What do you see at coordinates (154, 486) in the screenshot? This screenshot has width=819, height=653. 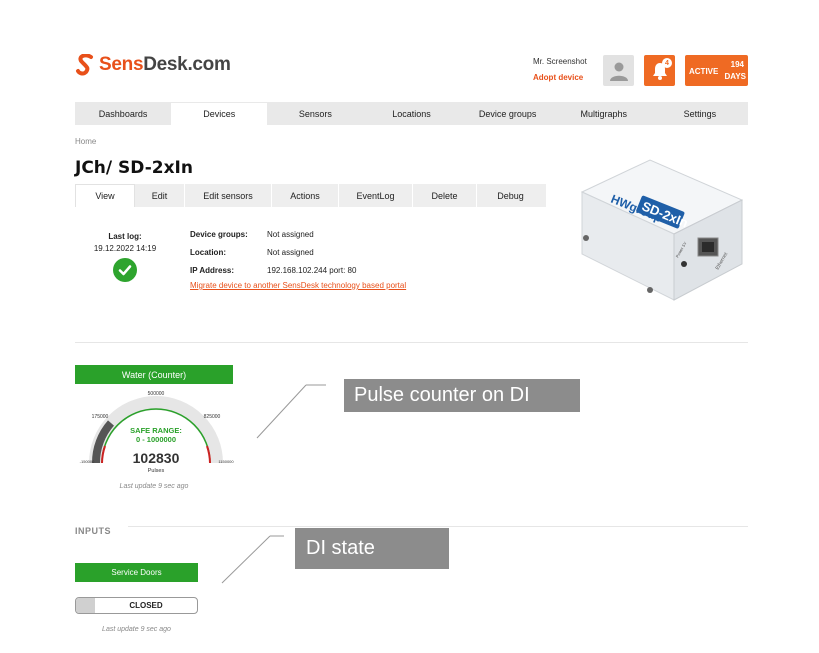 I see `counter-last-update: Last update 9 sec ago` at bounding box center [154, 486].